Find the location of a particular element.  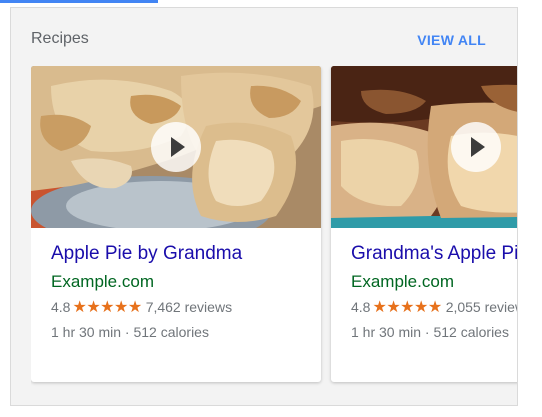

recipe-title-link: Grandma's Apple Pie is located at coordinates (434, 254).